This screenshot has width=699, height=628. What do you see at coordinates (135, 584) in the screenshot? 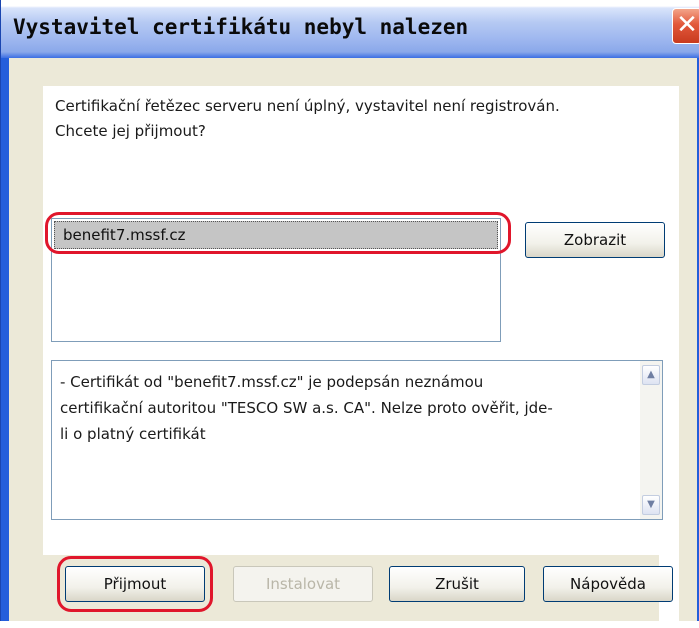
I see `highlight-annotation-accept` at bounding box center [135, 584].